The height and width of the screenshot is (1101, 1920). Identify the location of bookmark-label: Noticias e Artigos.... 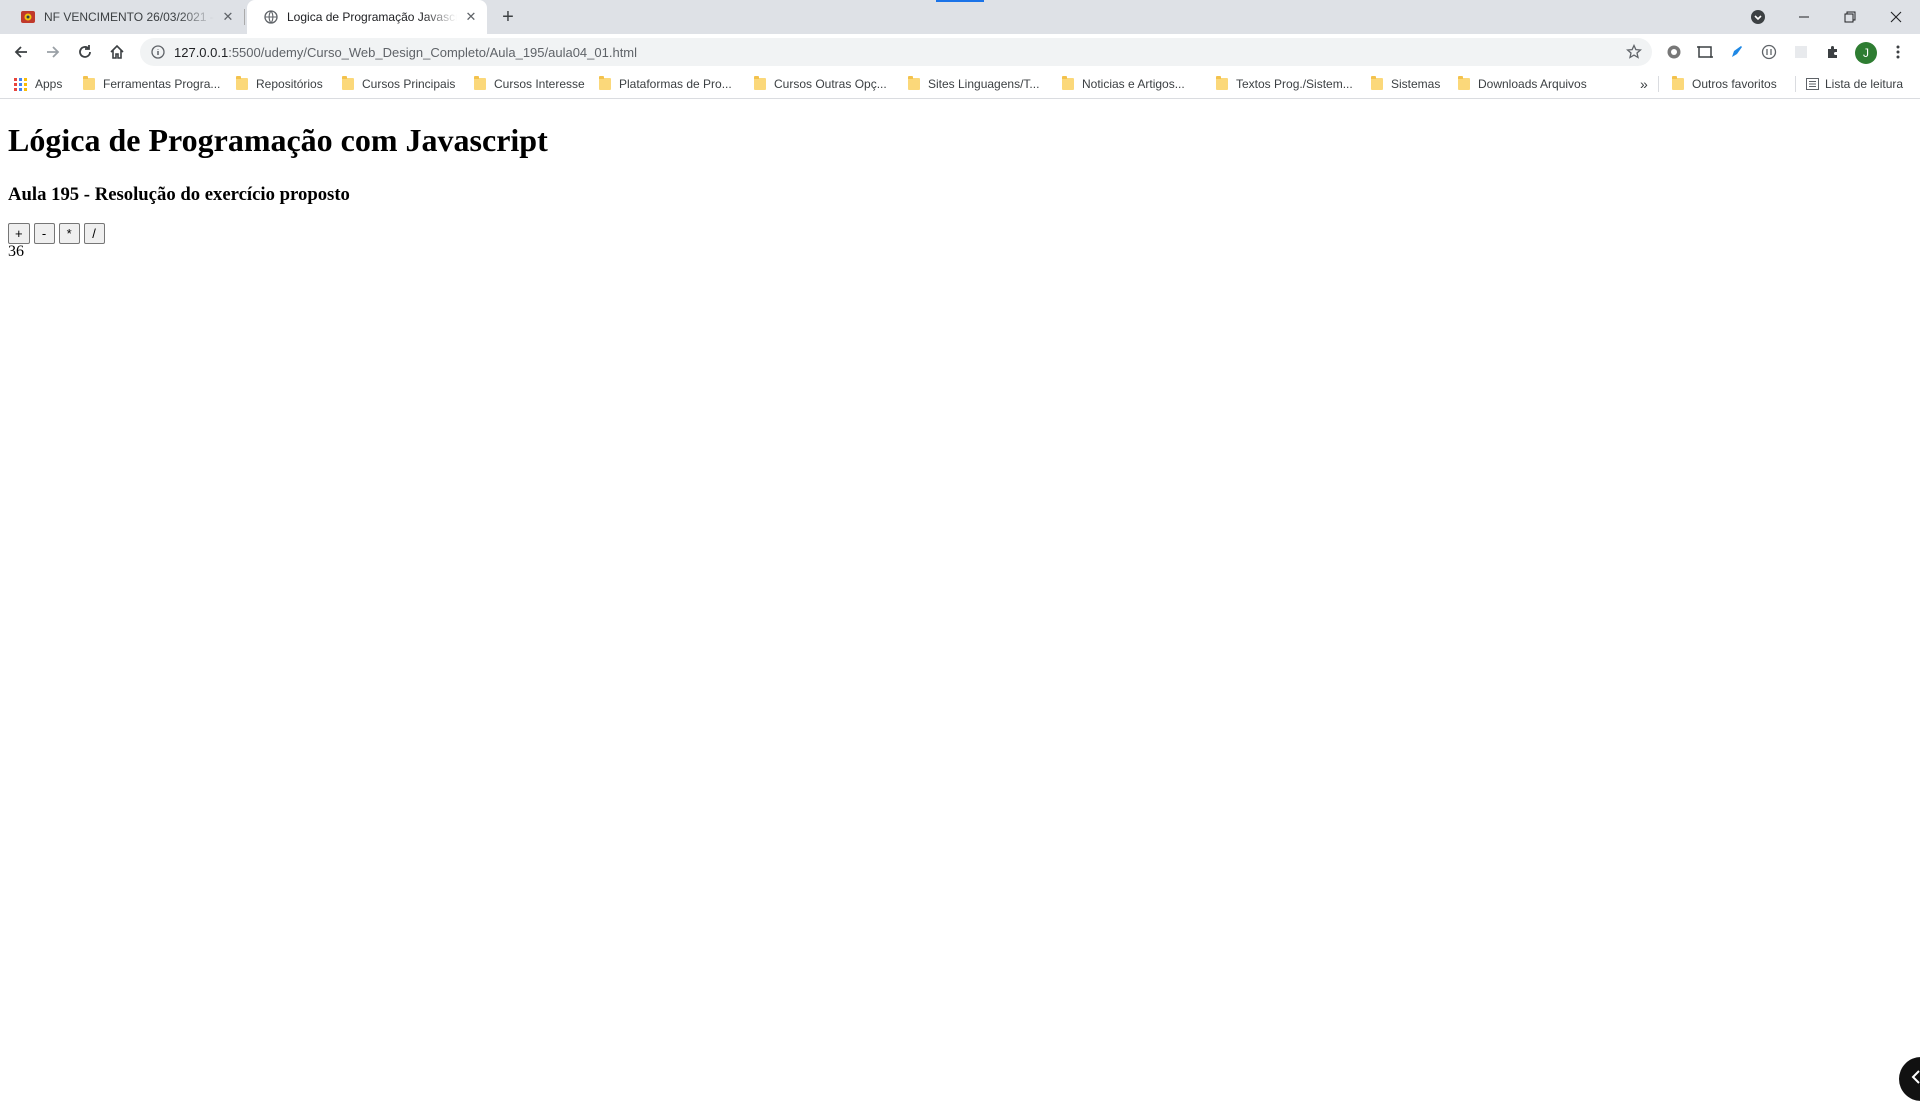
(1133, 84).